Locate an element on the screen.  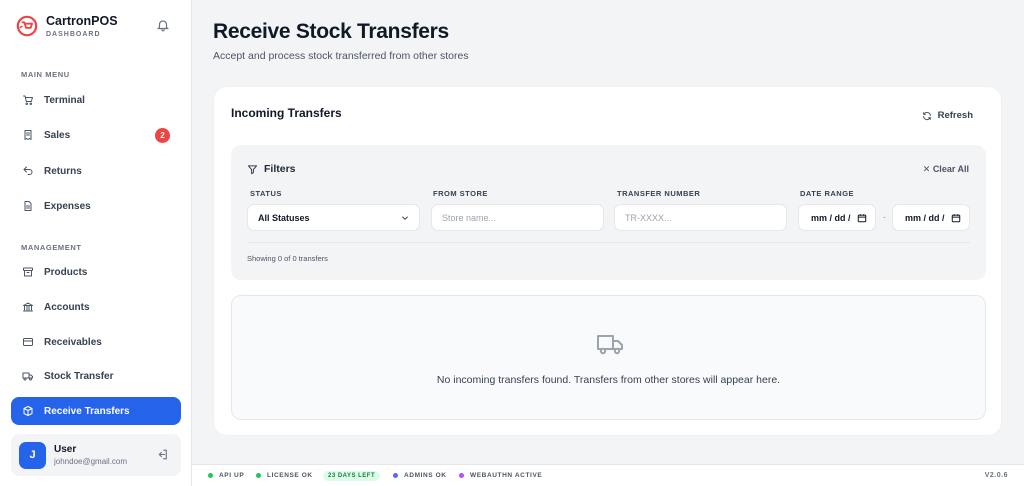
bank-icon is located at coordinates (28, 307).